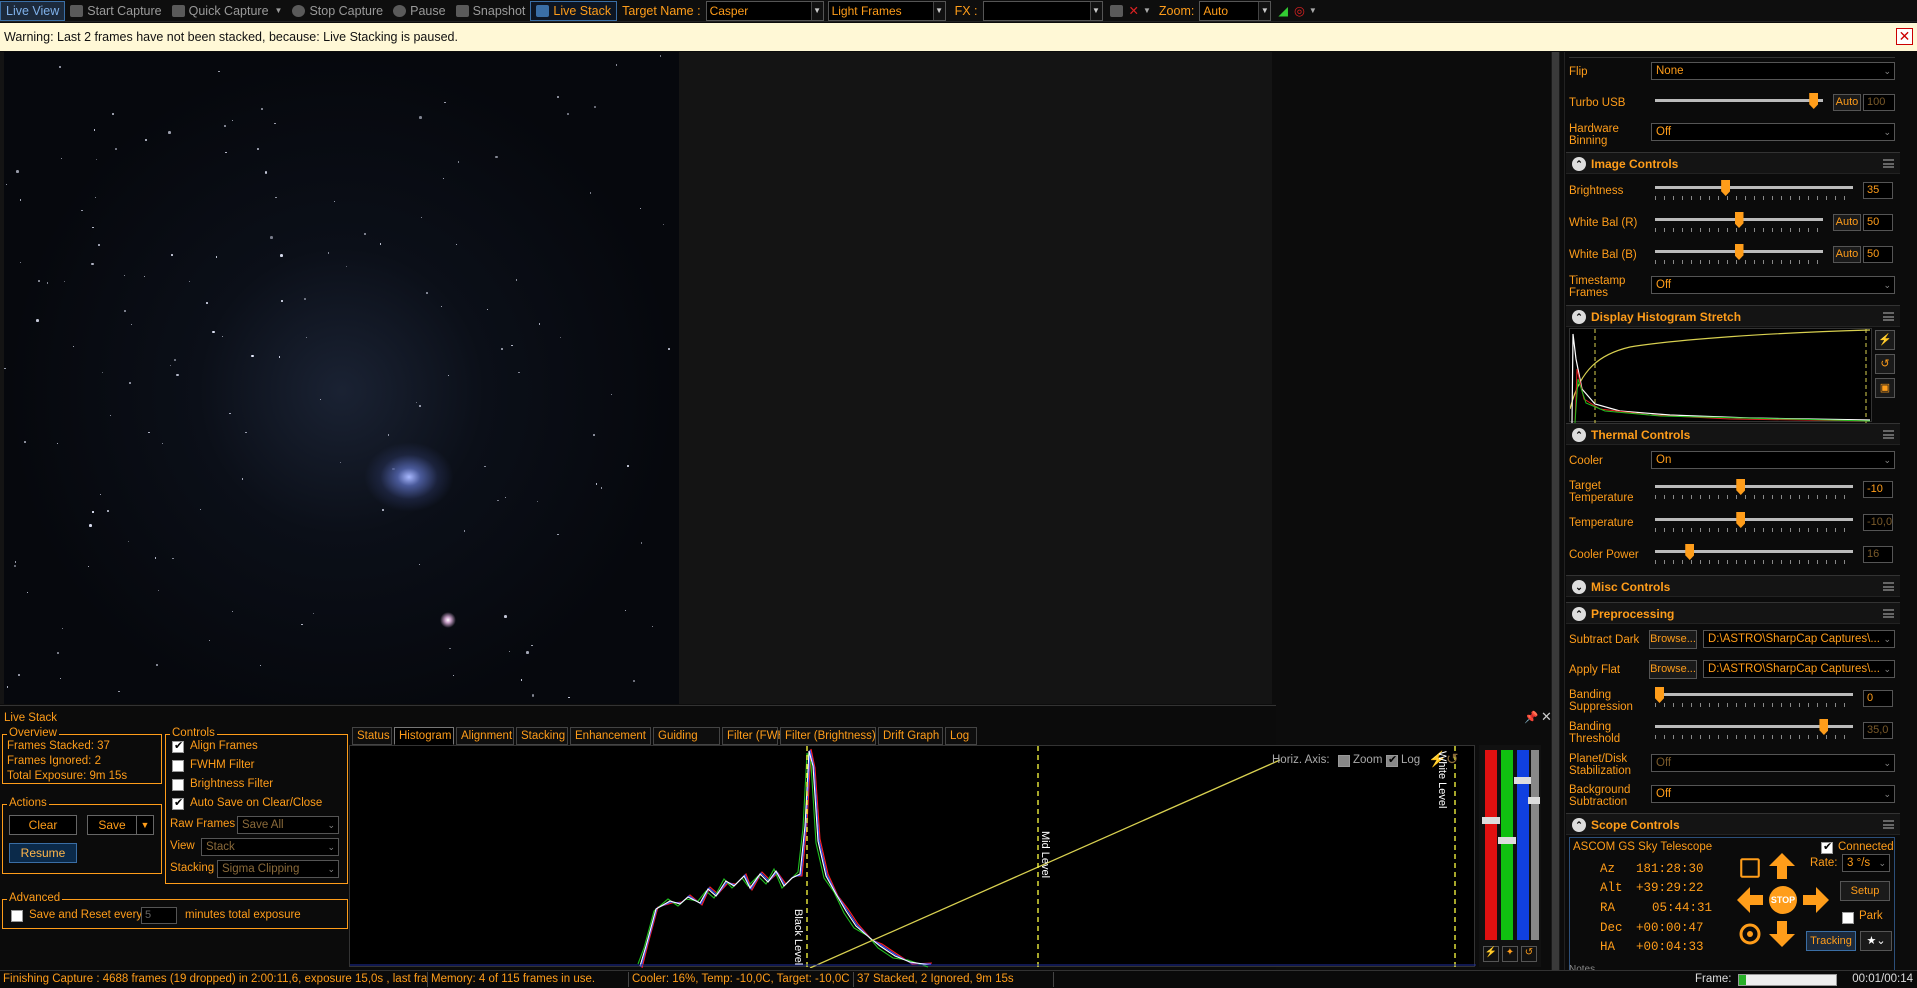  What do you see at coordinates (1782, 866) in the screenshot?
I see `north-arrow-icon` at bounding box center [1782, 866].